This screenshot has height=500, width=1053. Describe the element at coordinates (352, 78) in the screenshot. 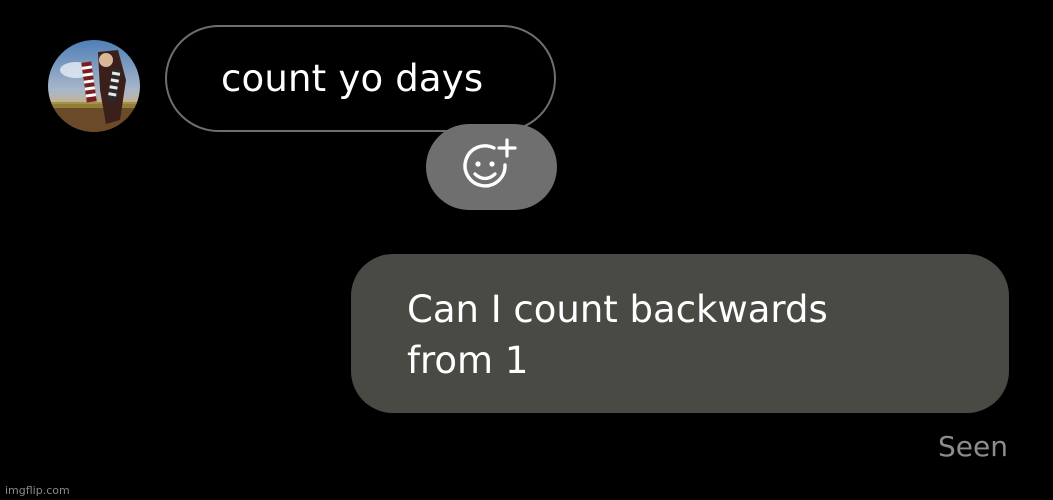

I see `incoming-message-text: count yo days` at that location.